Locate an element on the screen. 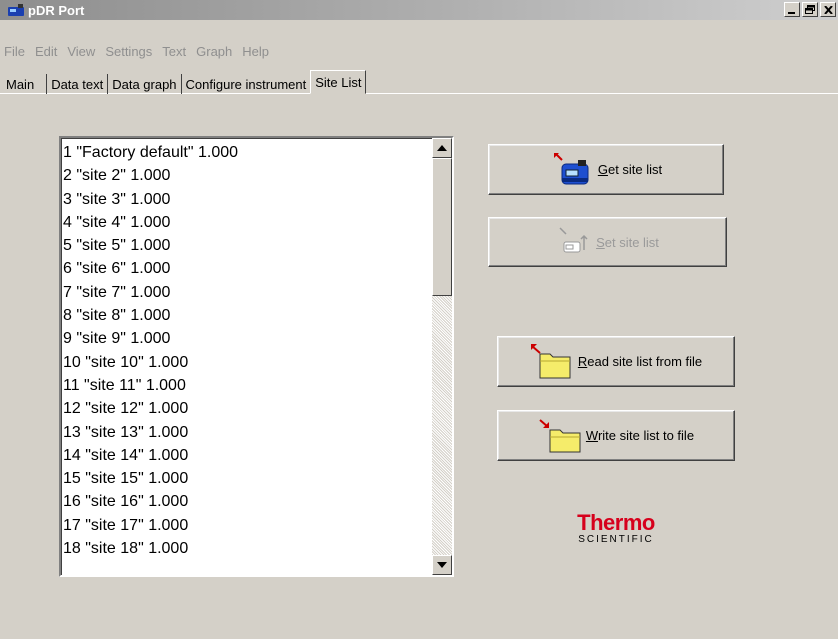  restore-button is located at coordinates (810, 9).